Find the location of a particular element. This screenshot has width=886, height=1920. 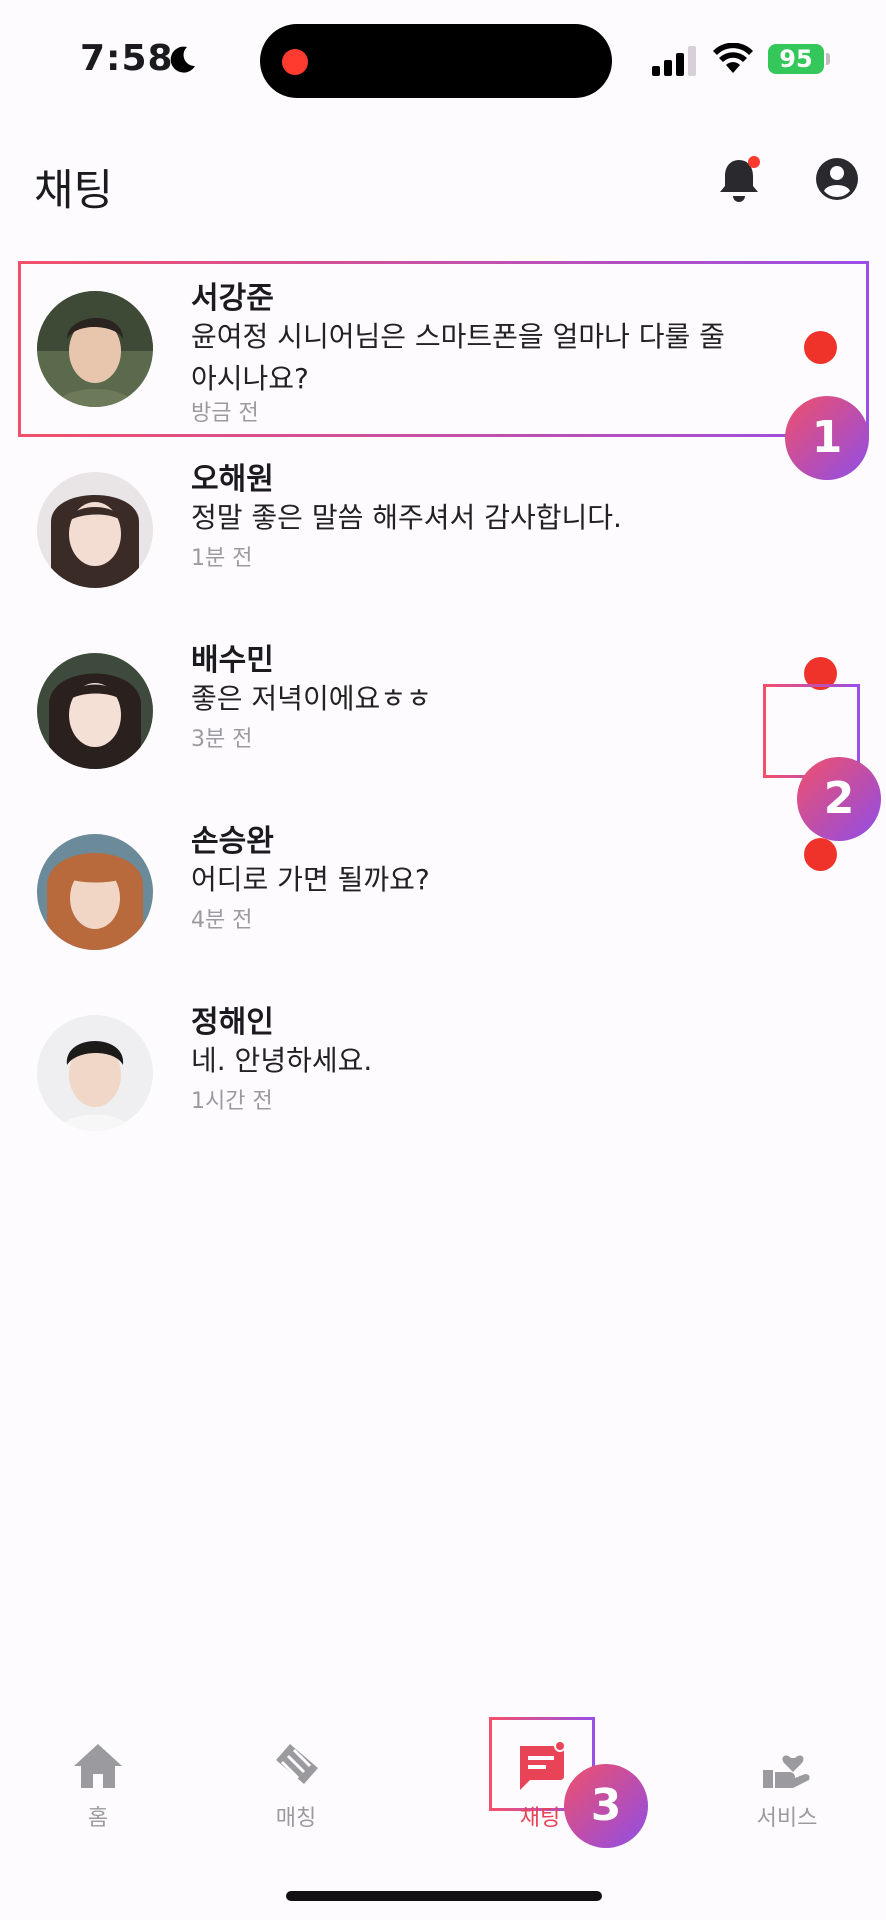

tab-label: 매칭 is located at coordinates (296, 1818).